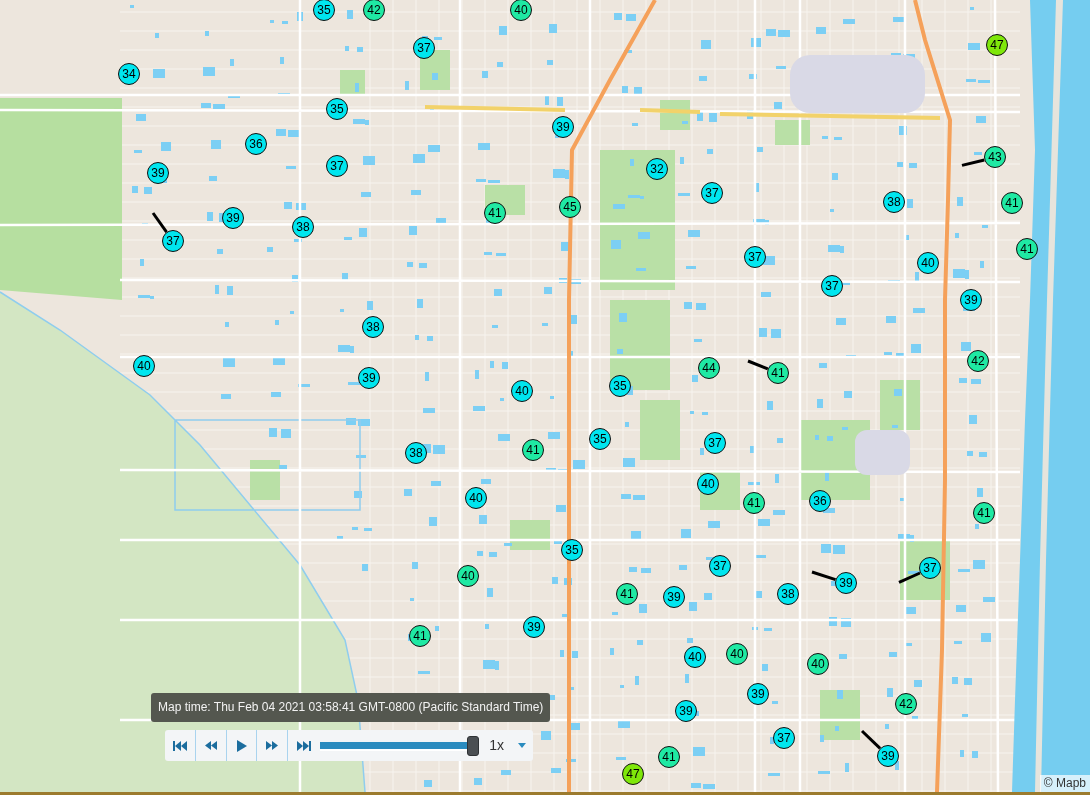 This screenshot has height=795, width=1090. I want to click on speed-dropdown: 1x, so click(509, 745).